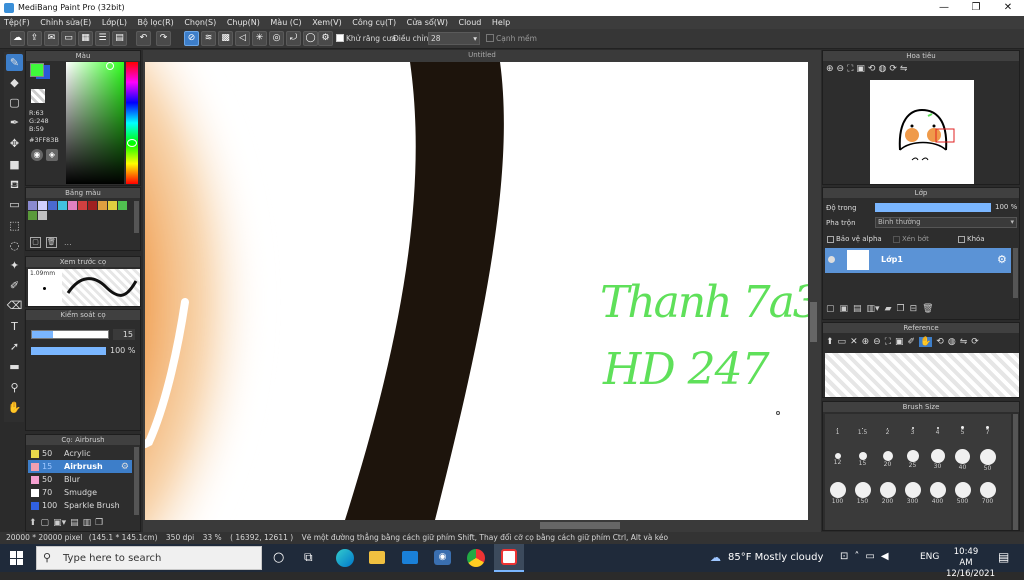  What do you see at coordinates (87, 523) in the screenshot?
I see `brush-delete-icon: ▥` at bounding box center [87, 523].